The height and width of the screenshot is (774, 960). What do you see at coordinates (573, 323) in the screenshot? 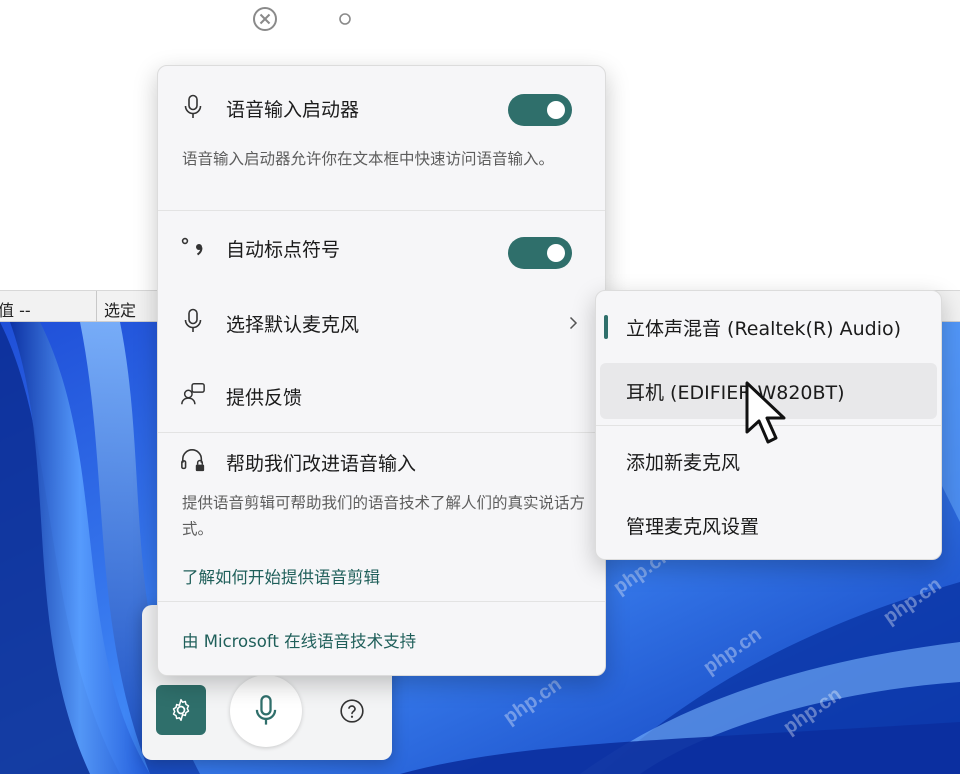
I see `chevron-right-icon` at bounding box center [573, 323].